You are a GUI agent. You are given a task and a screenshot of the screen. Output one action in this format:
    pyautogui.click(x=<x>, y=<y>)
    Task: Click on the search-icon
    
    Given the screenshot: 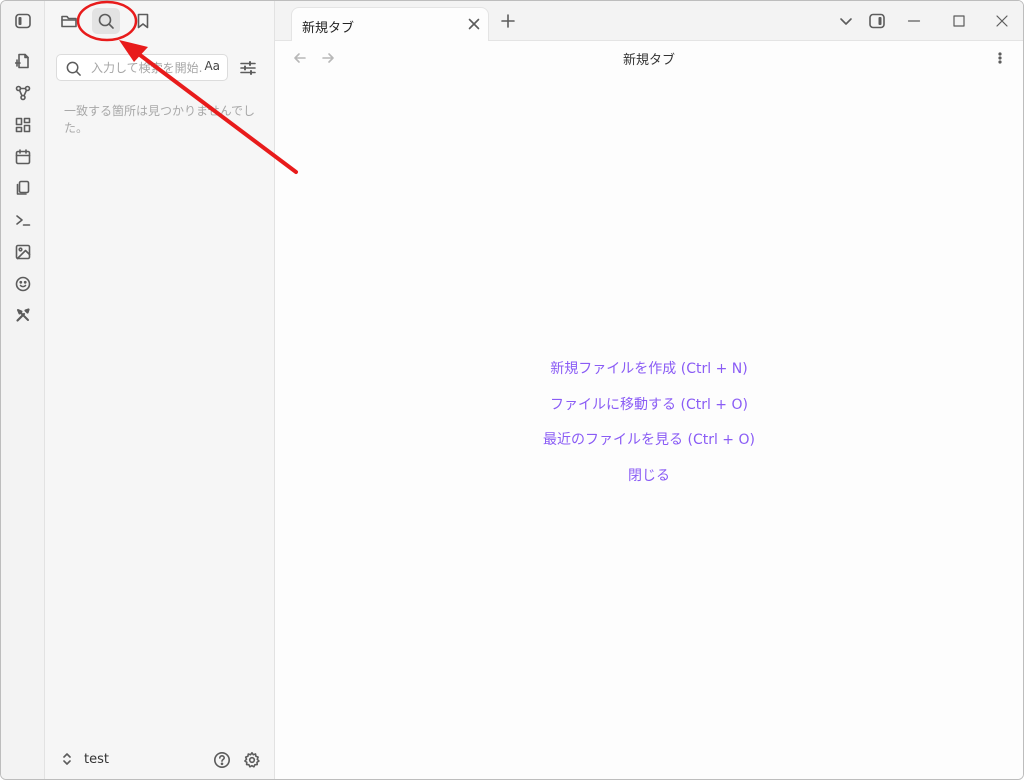 What is the action you would take?
    pyautogui.click(x=106, y=21)
    